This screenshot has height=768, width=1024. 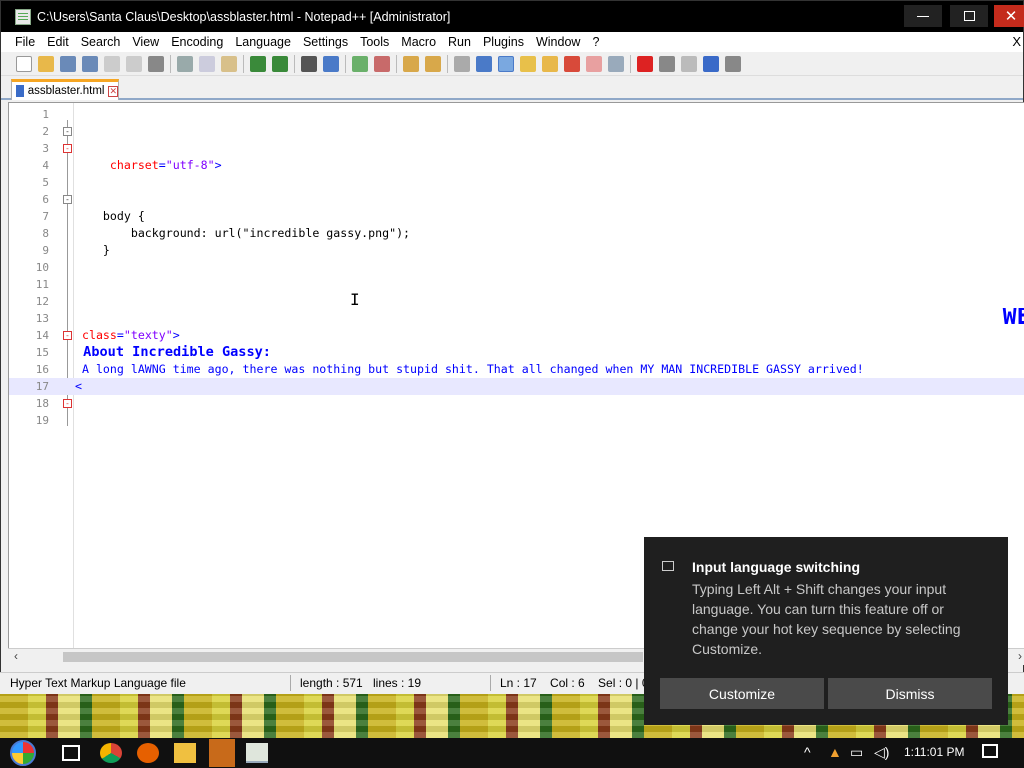 I want to click on menu-view: View, so click(x=145, y=42).